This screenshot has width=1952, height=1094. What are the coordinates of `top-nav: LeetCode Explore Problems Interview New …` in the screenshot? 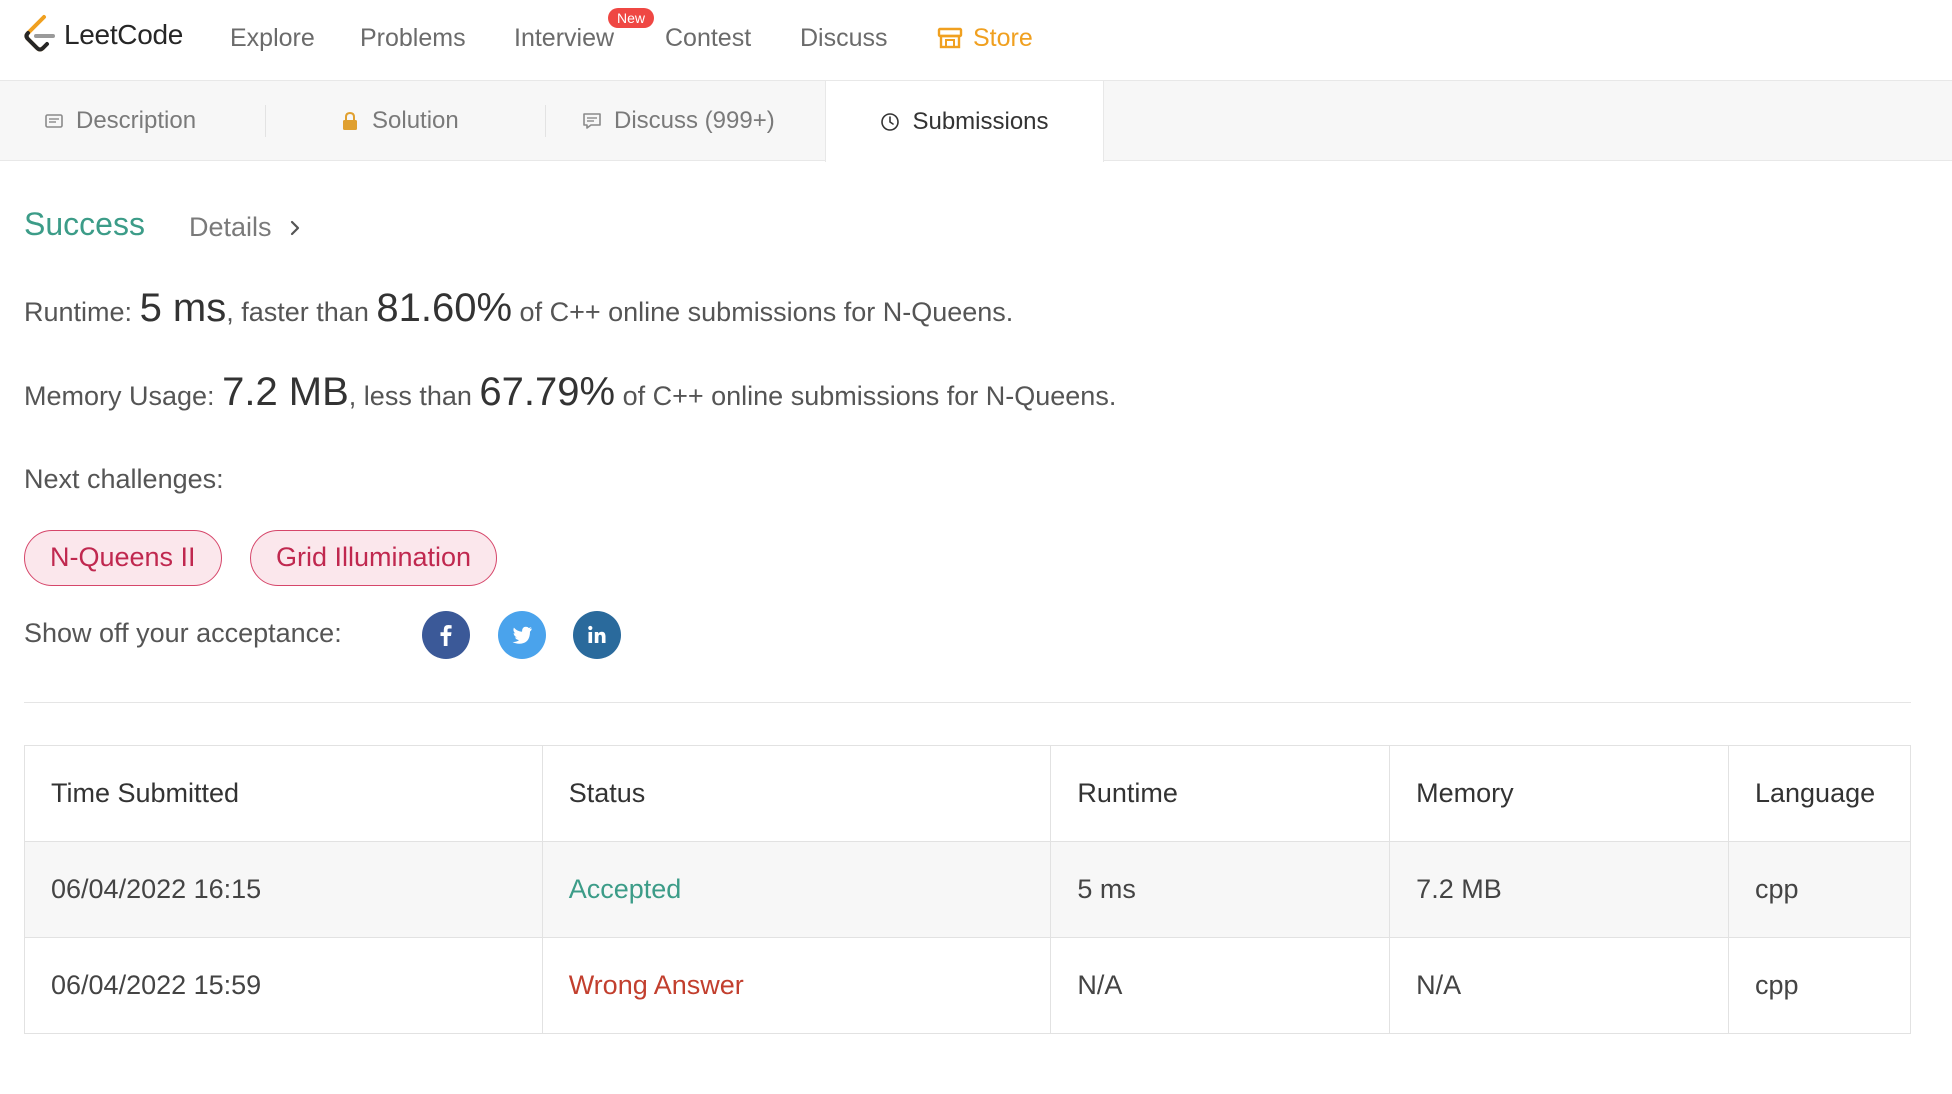 It's located at (976, 40).